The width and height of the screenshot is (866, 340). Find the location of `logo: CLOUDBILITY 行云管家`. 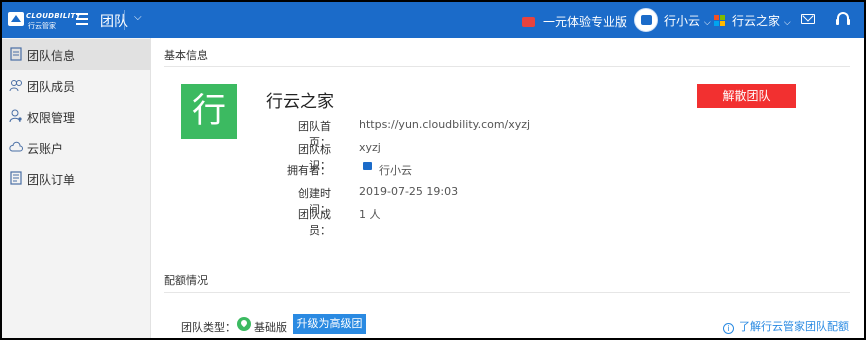

logo: CLOUDBILITY 行云管家 is located at coordinates (44, 20).